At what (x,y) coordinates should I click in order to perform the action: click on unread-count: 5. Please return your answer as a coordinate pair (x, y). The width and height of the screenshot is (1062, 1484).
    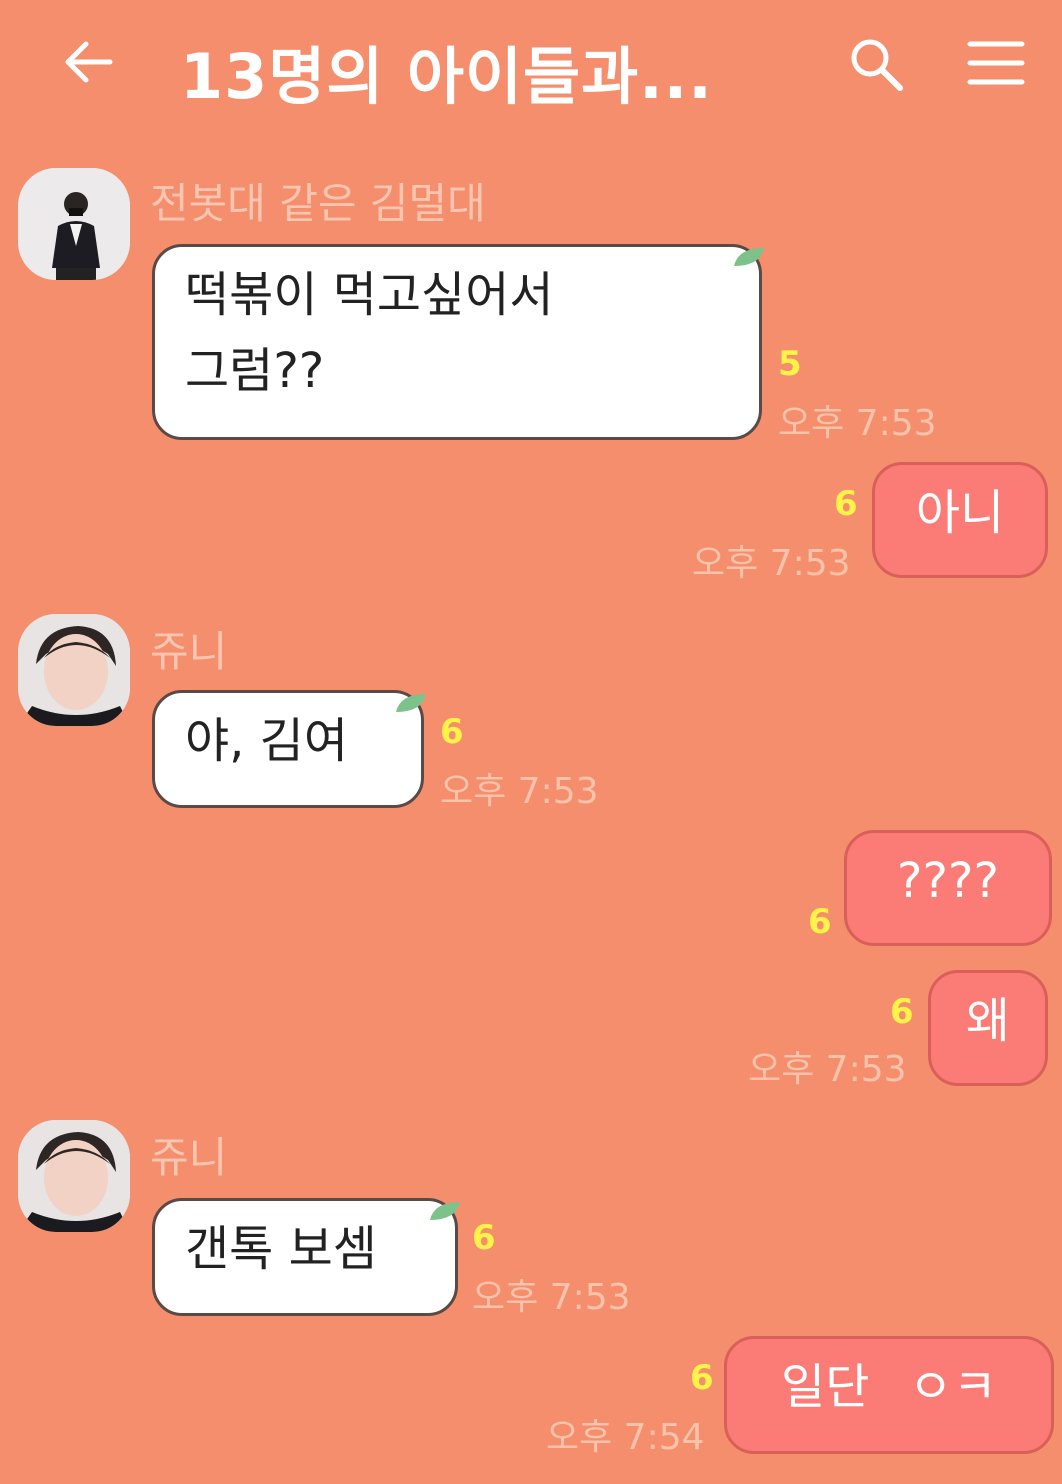
    Looking at the image, I should click on (790, 364).